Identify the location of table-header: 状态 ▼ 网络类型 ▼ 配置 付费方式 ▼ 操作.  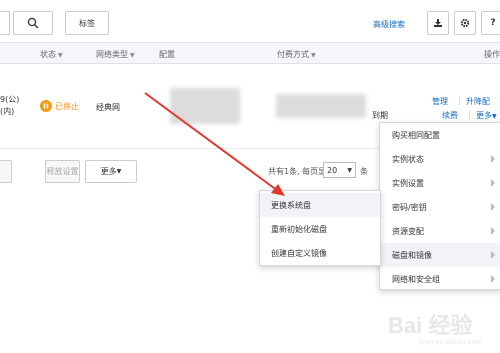
(250, 53).